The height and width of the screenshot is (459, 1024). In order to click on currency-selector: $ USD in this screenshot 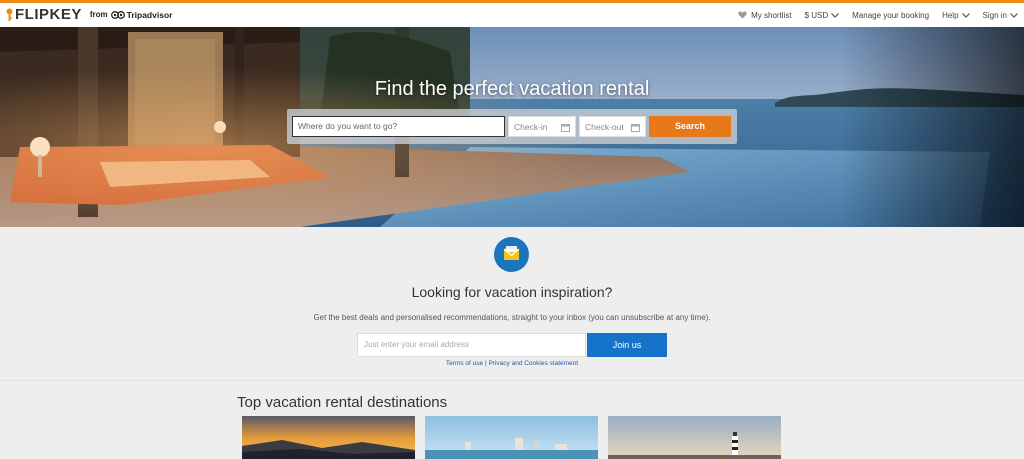, I will do `click(822, 15)`.